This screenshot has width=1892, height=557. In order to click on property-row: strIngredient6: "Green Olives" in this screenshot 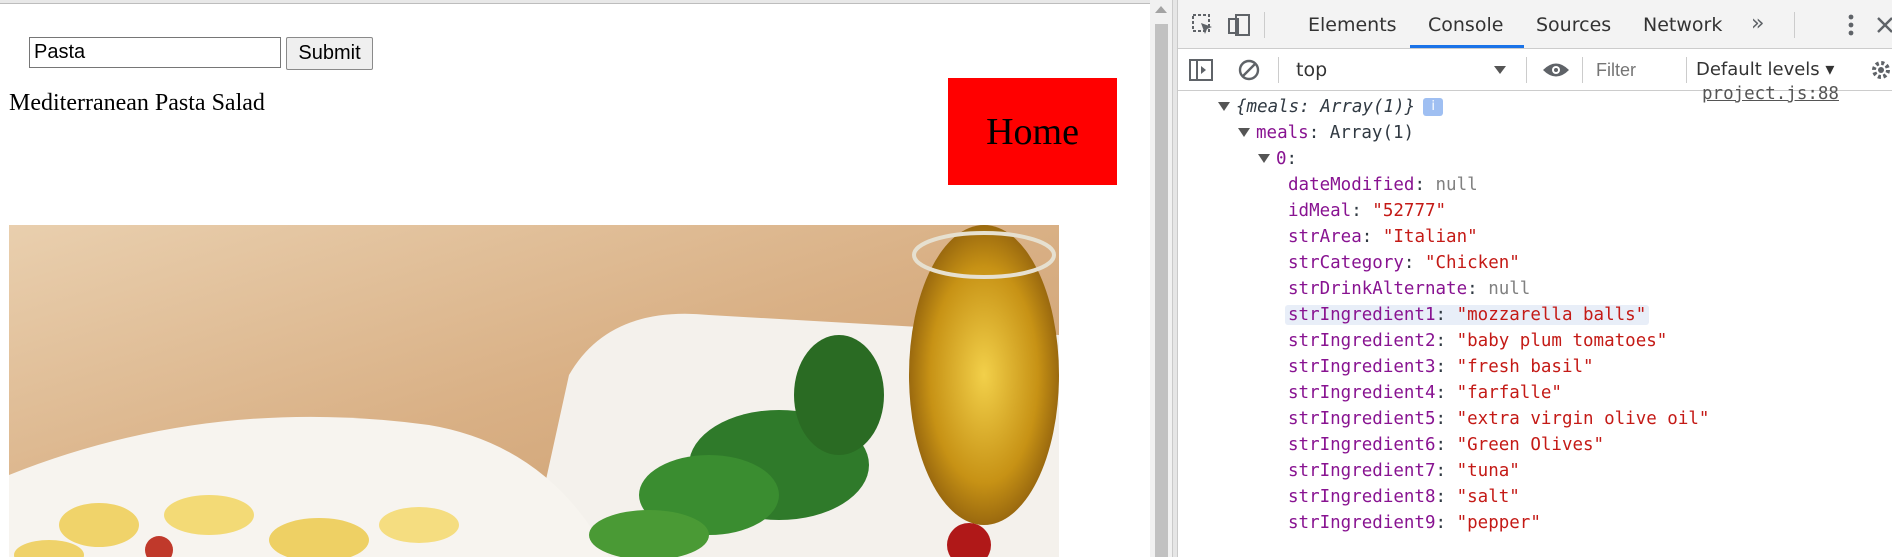, I will do `click(1446, 445)`.